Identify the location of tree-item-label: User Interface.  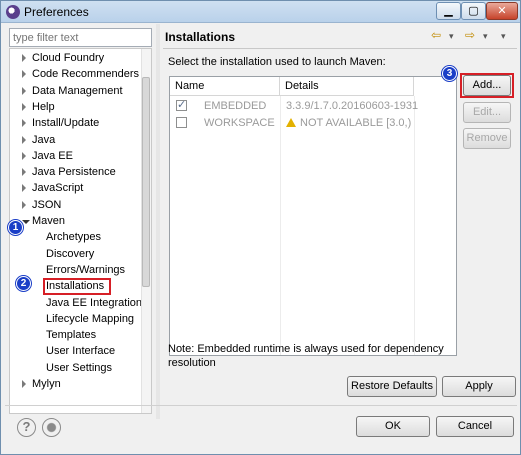
(81, 351).